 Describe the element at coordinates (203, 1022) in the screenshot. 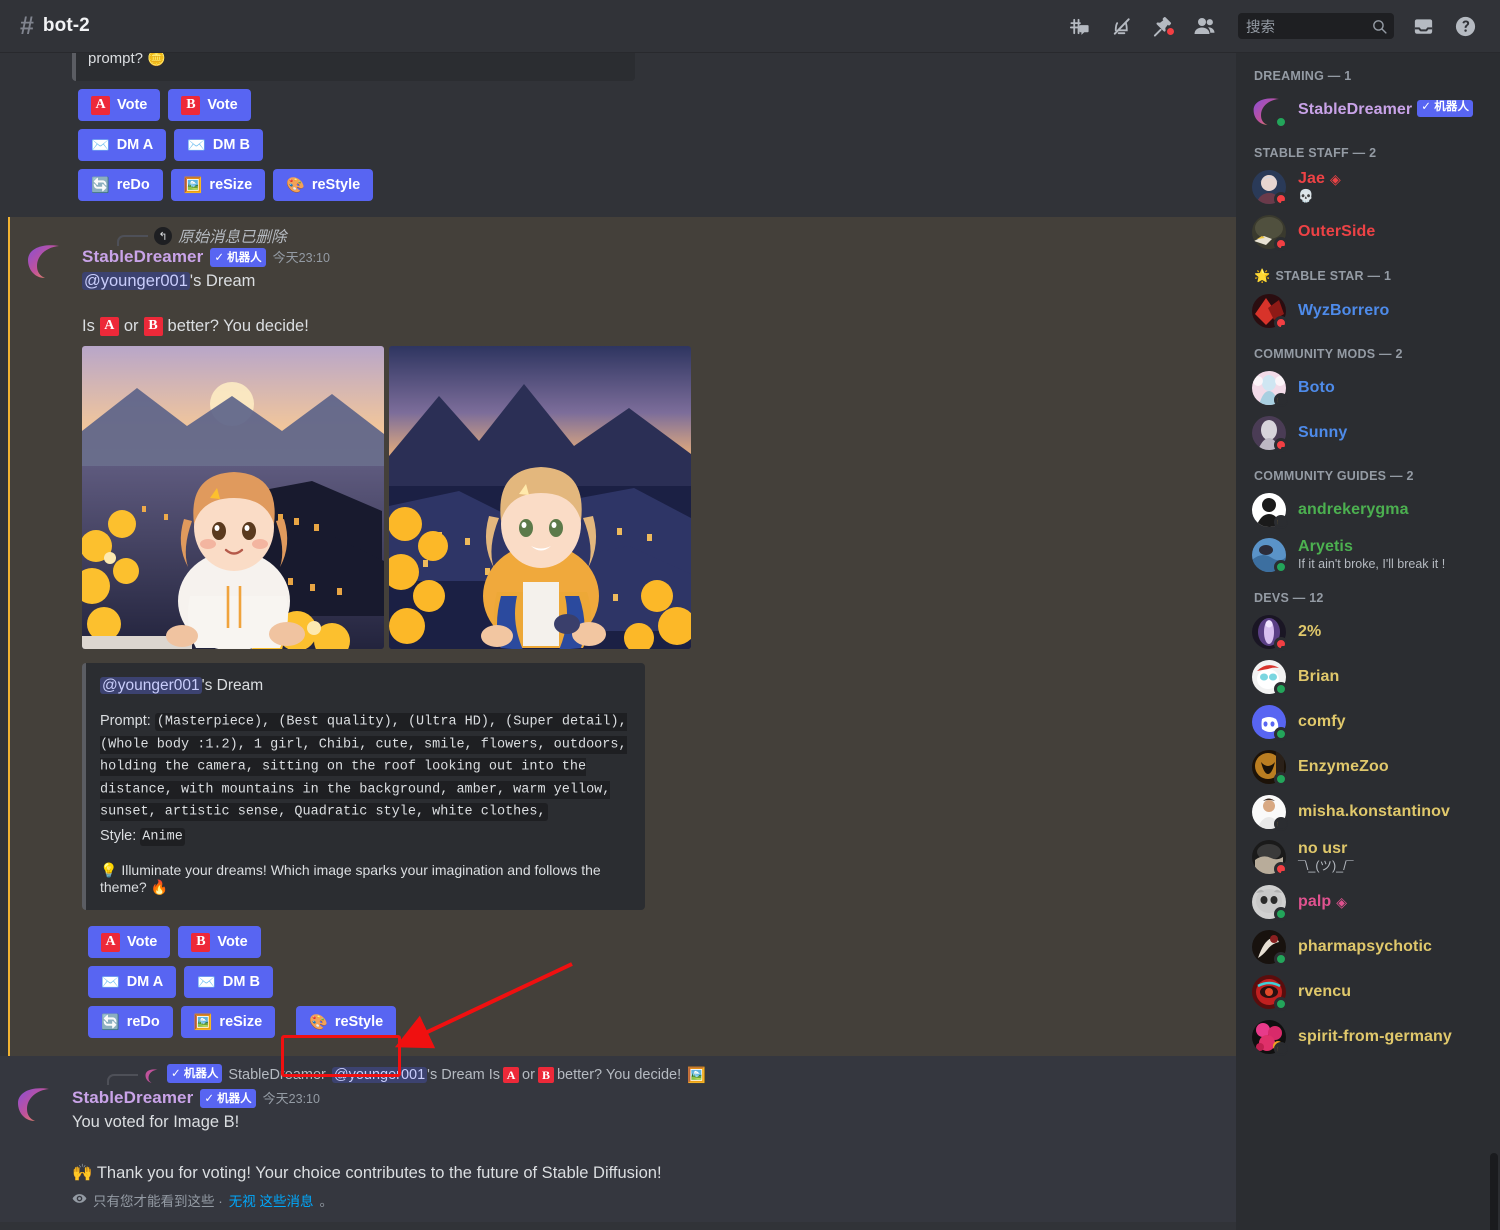

I see `picture-icon: 🖼️` at that location.